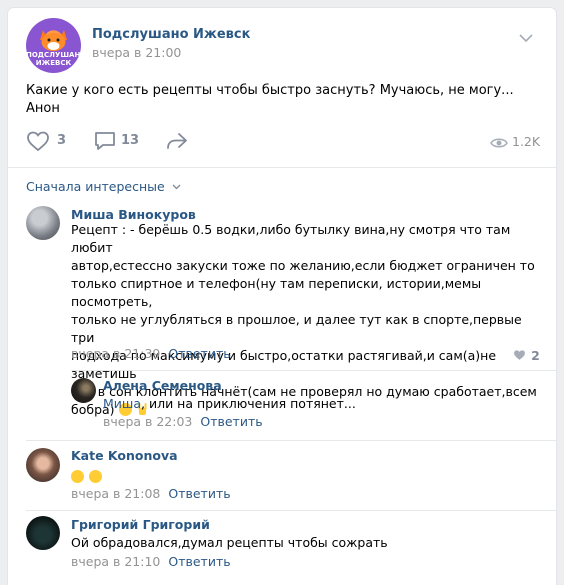 The height and width of the screenshot is (585, 564). What do you see at coordinates (87, 475) in the screenshot?
I see `comment-text` at bounding box center [87, 475].